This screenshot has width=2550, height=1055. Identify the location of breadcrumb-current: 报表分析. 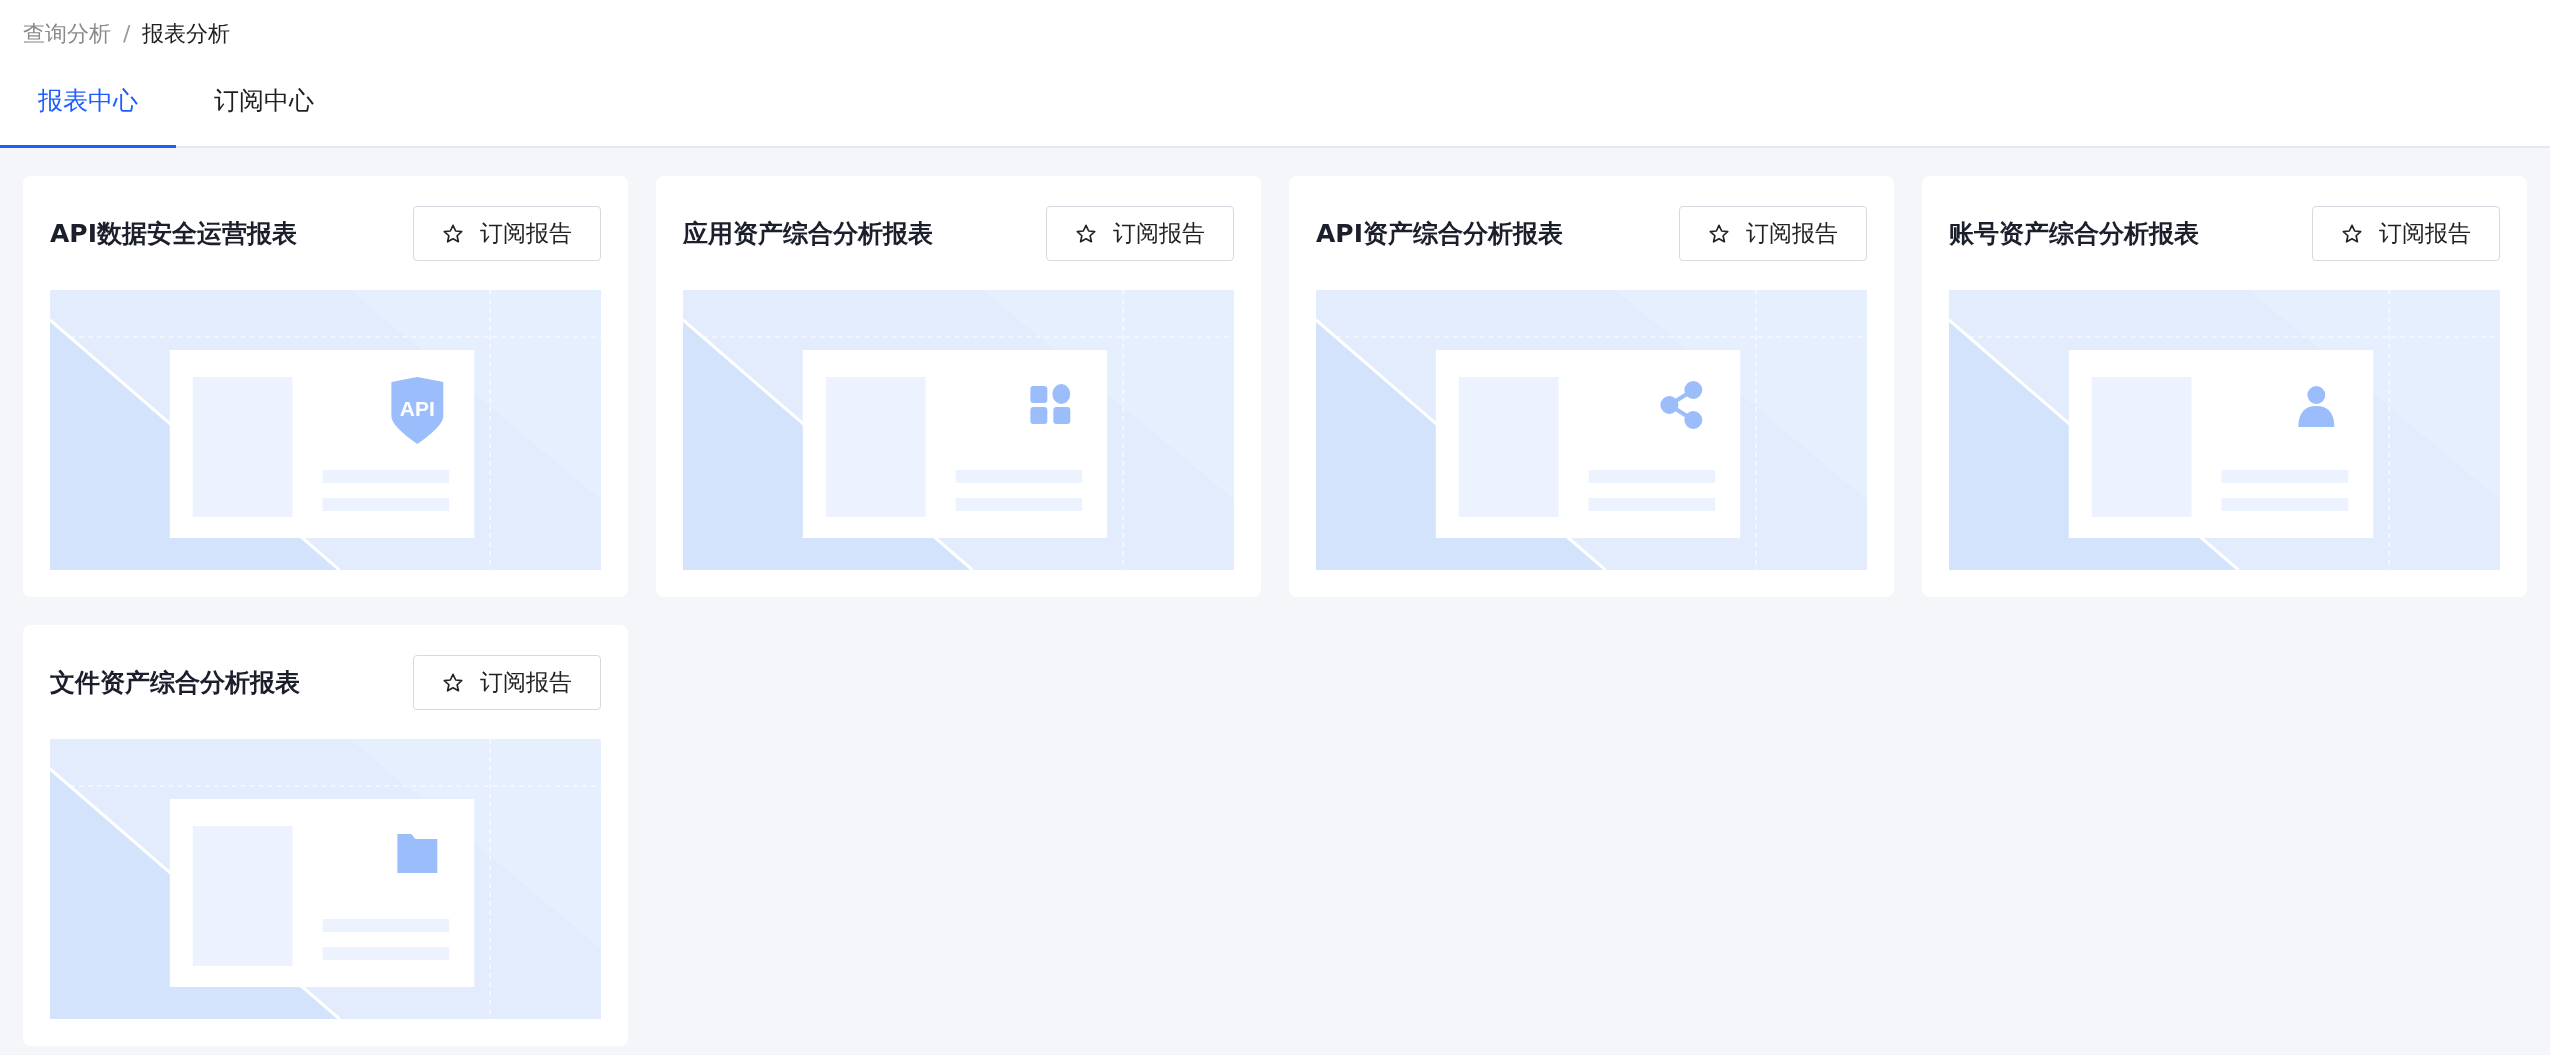
(186, 33).